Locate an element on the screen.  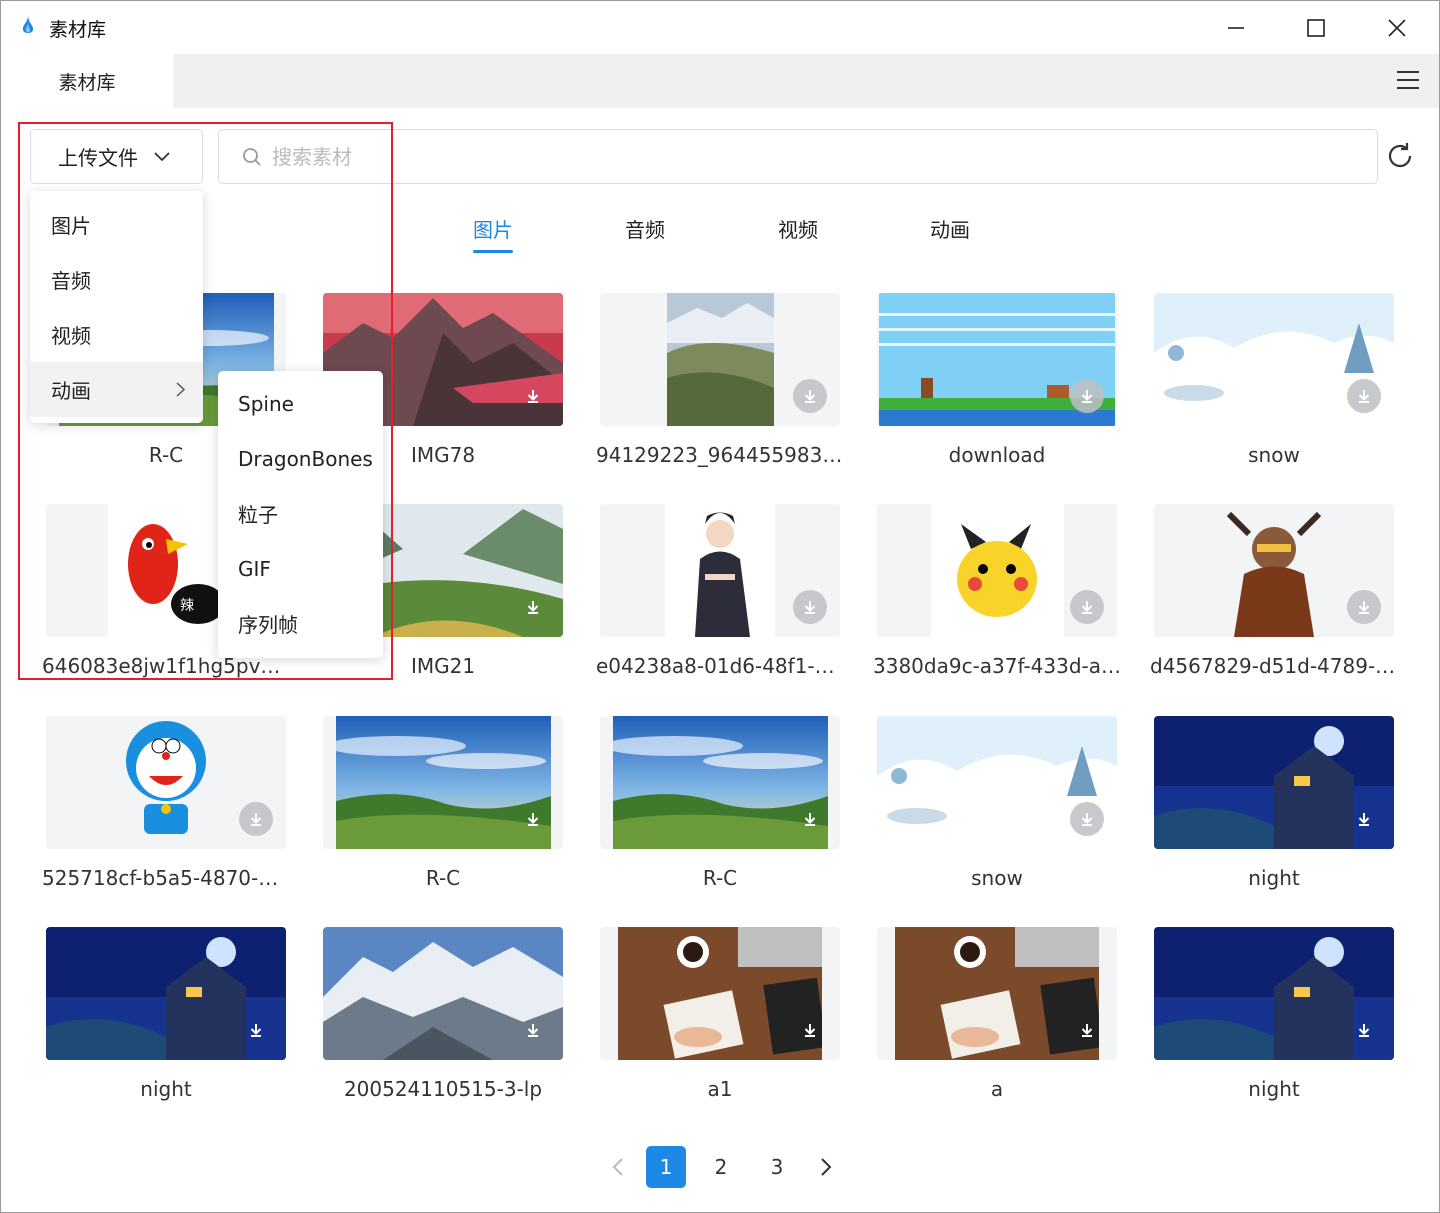
asset-card: a1 is located at coordinates (720, 1022).